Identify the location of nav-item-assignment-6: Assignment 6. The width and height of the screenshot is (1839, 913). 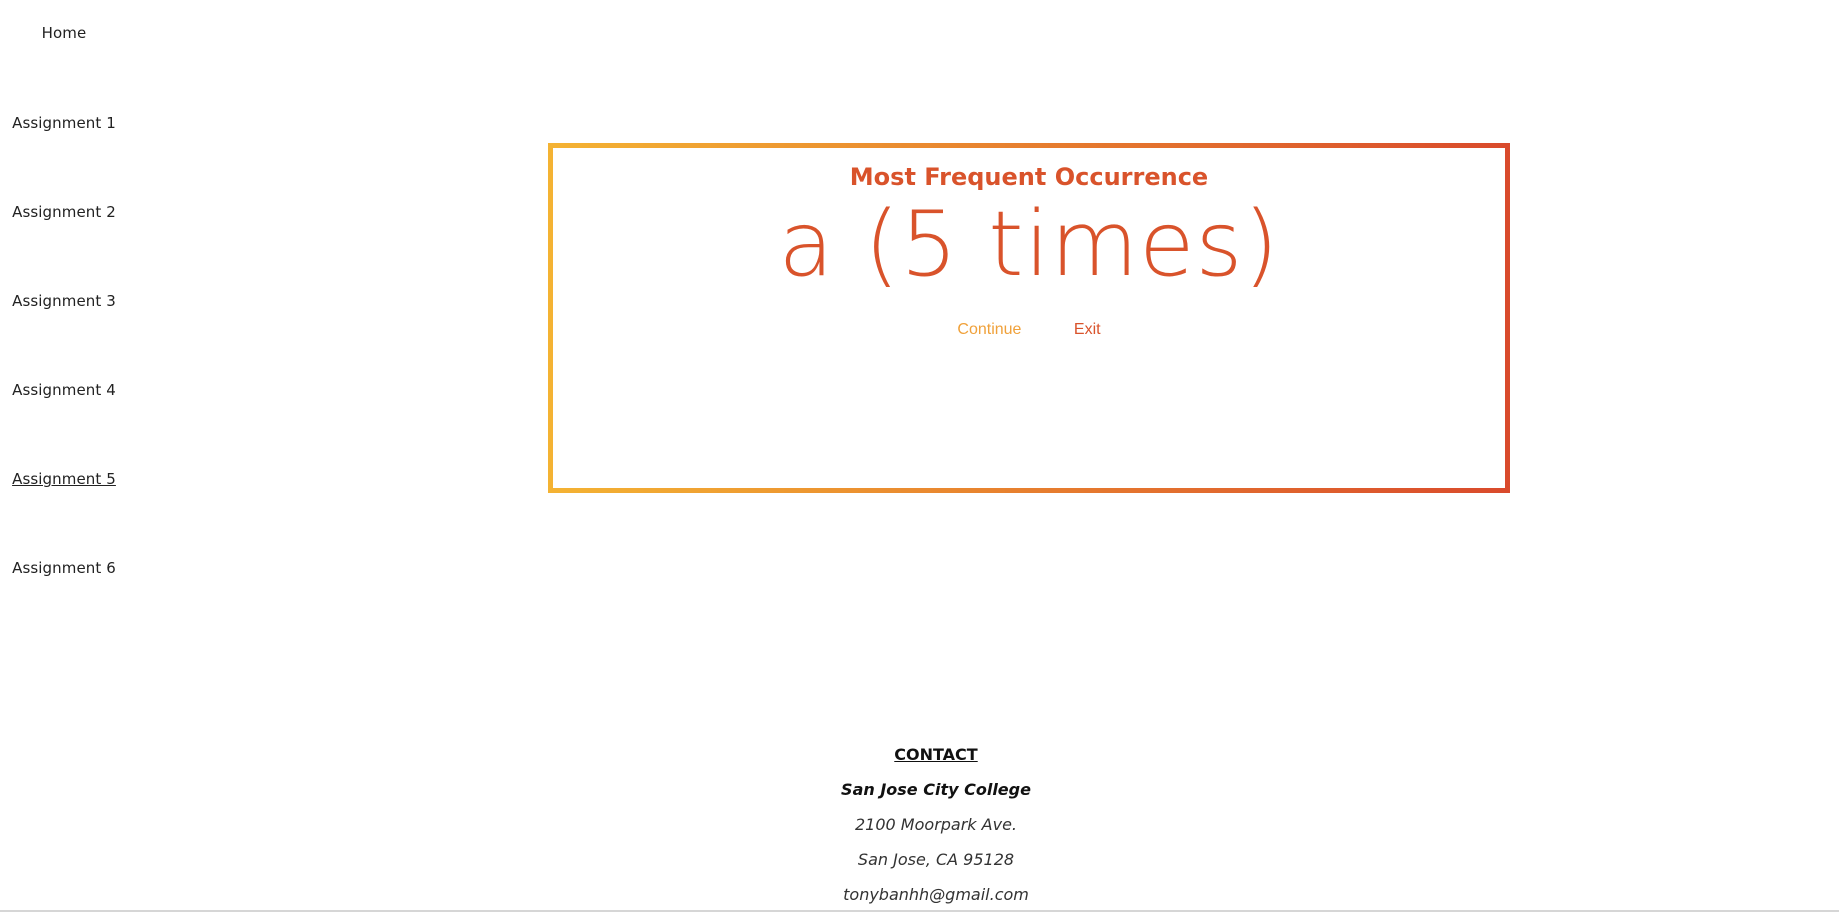
(64, 568).